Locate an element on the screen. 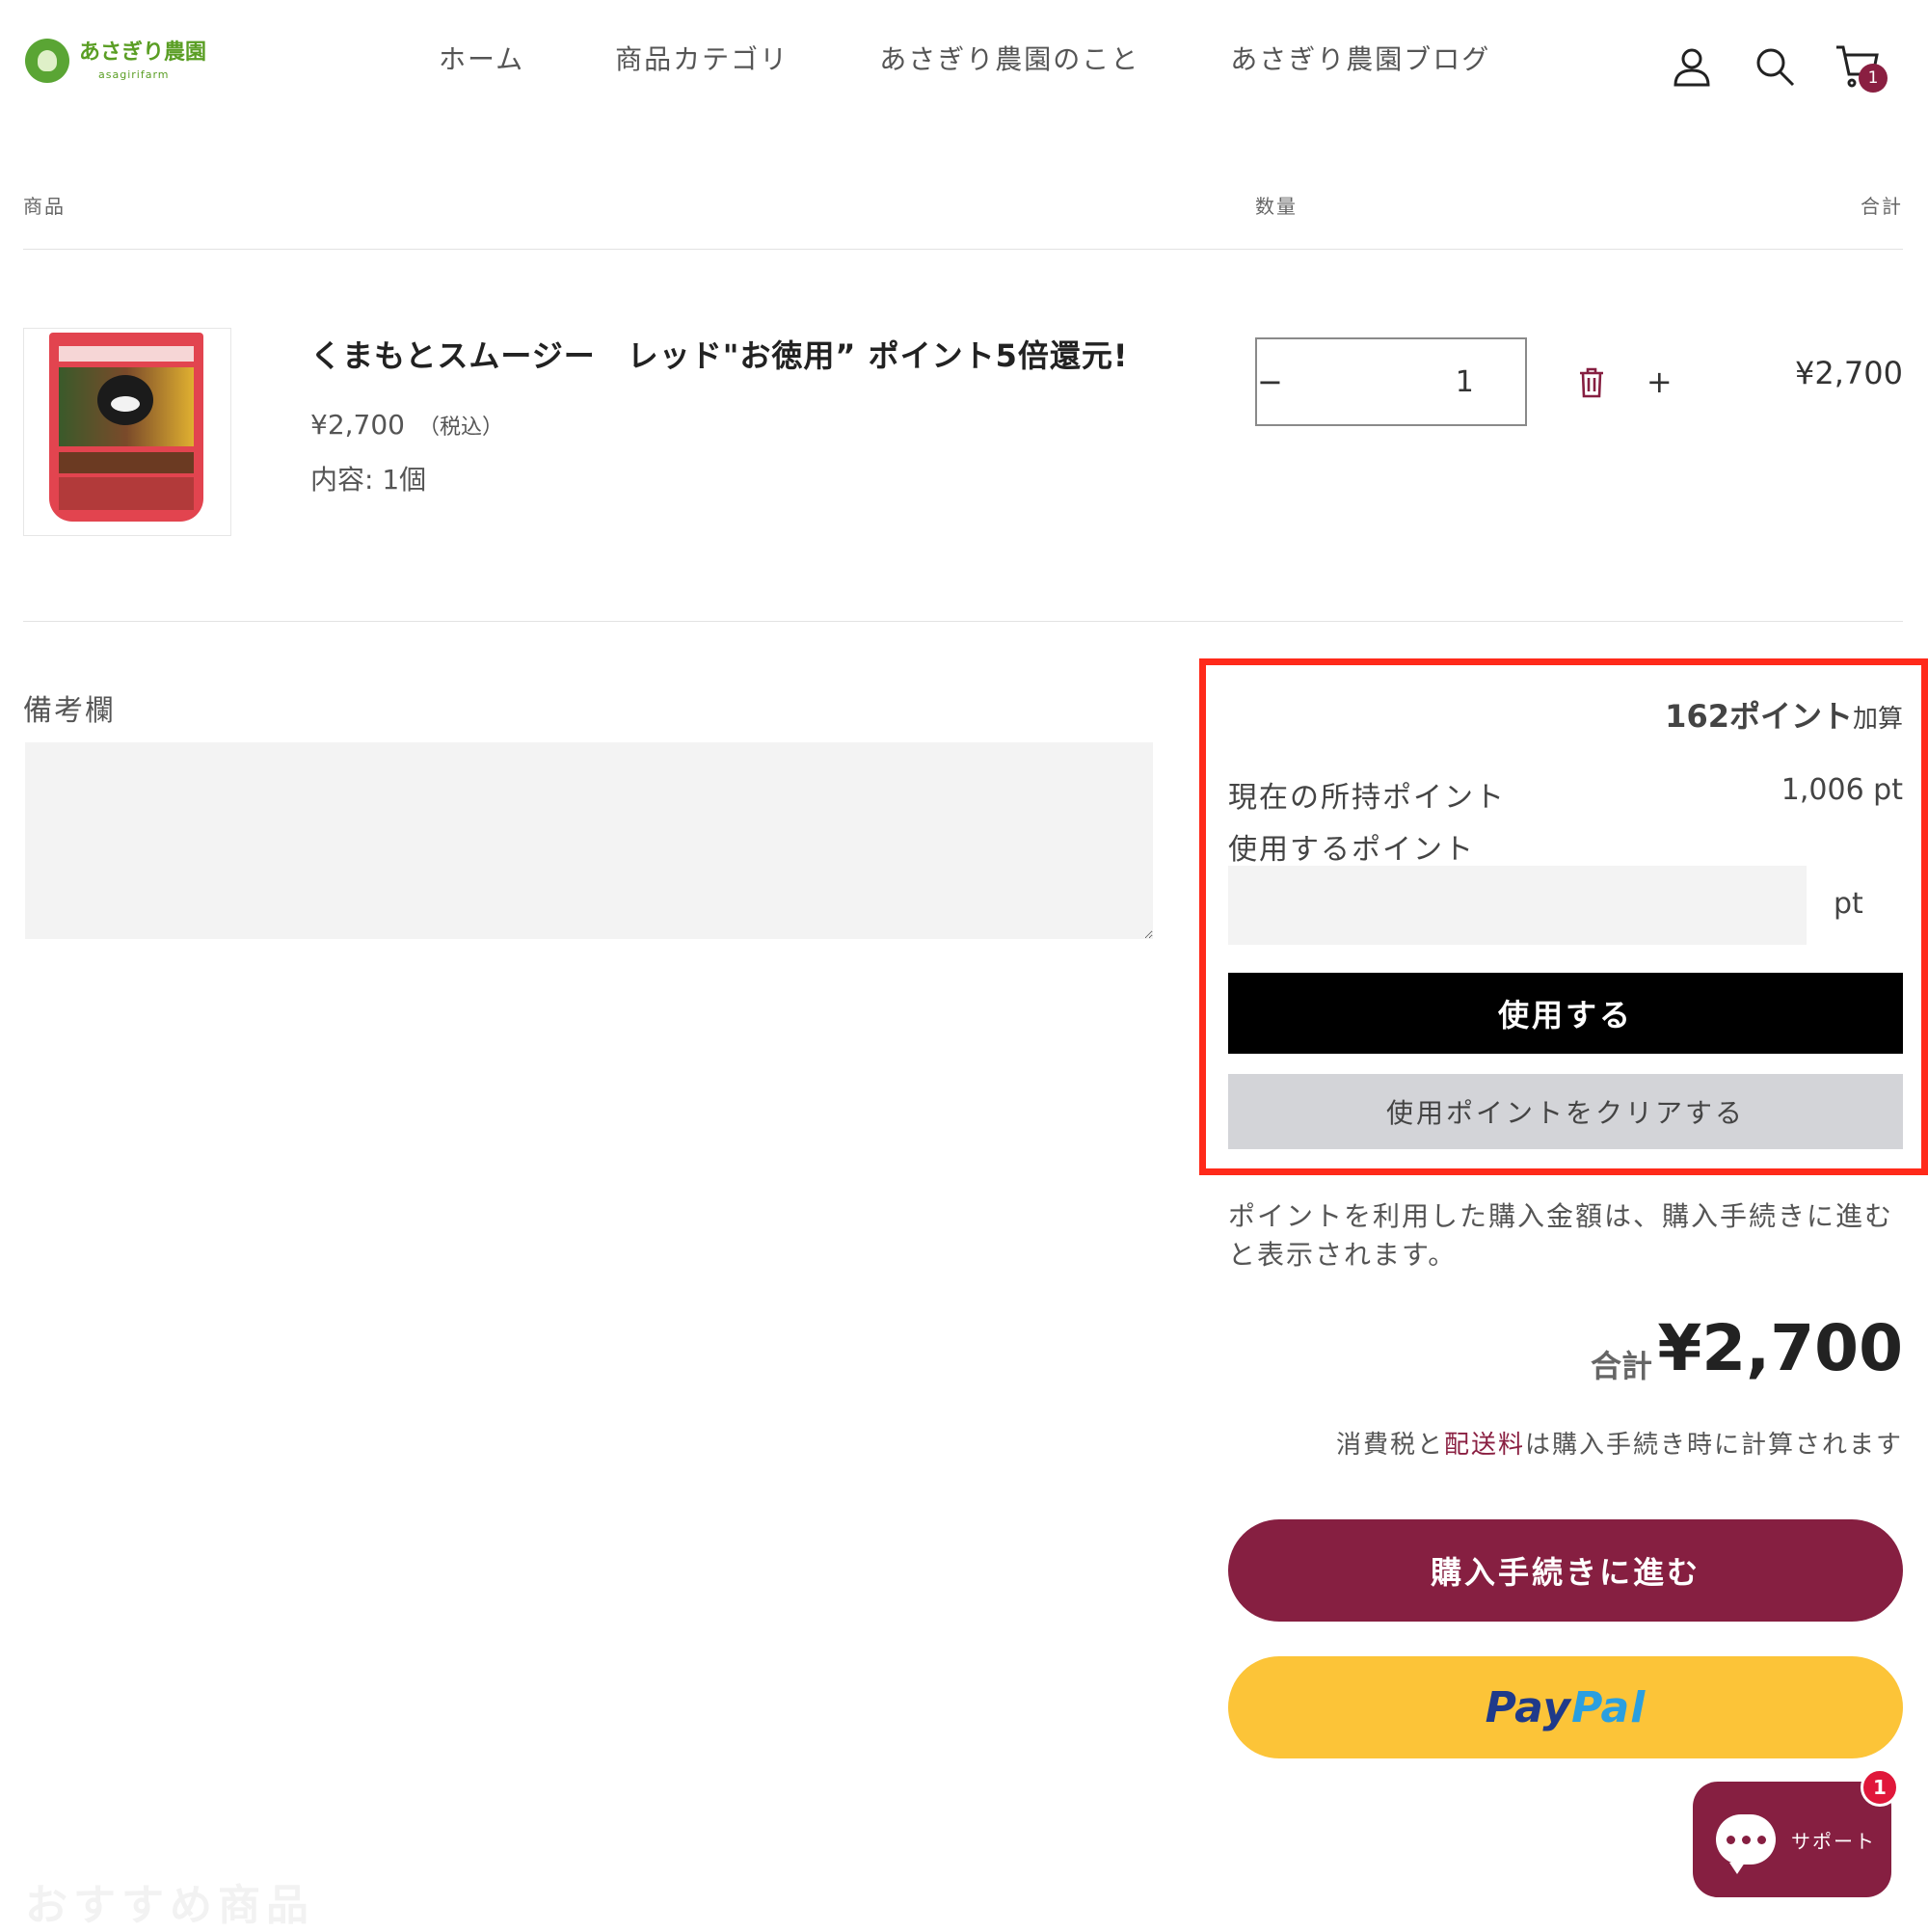  col-total-header: 合計 is located at coordinates (1882, 207).